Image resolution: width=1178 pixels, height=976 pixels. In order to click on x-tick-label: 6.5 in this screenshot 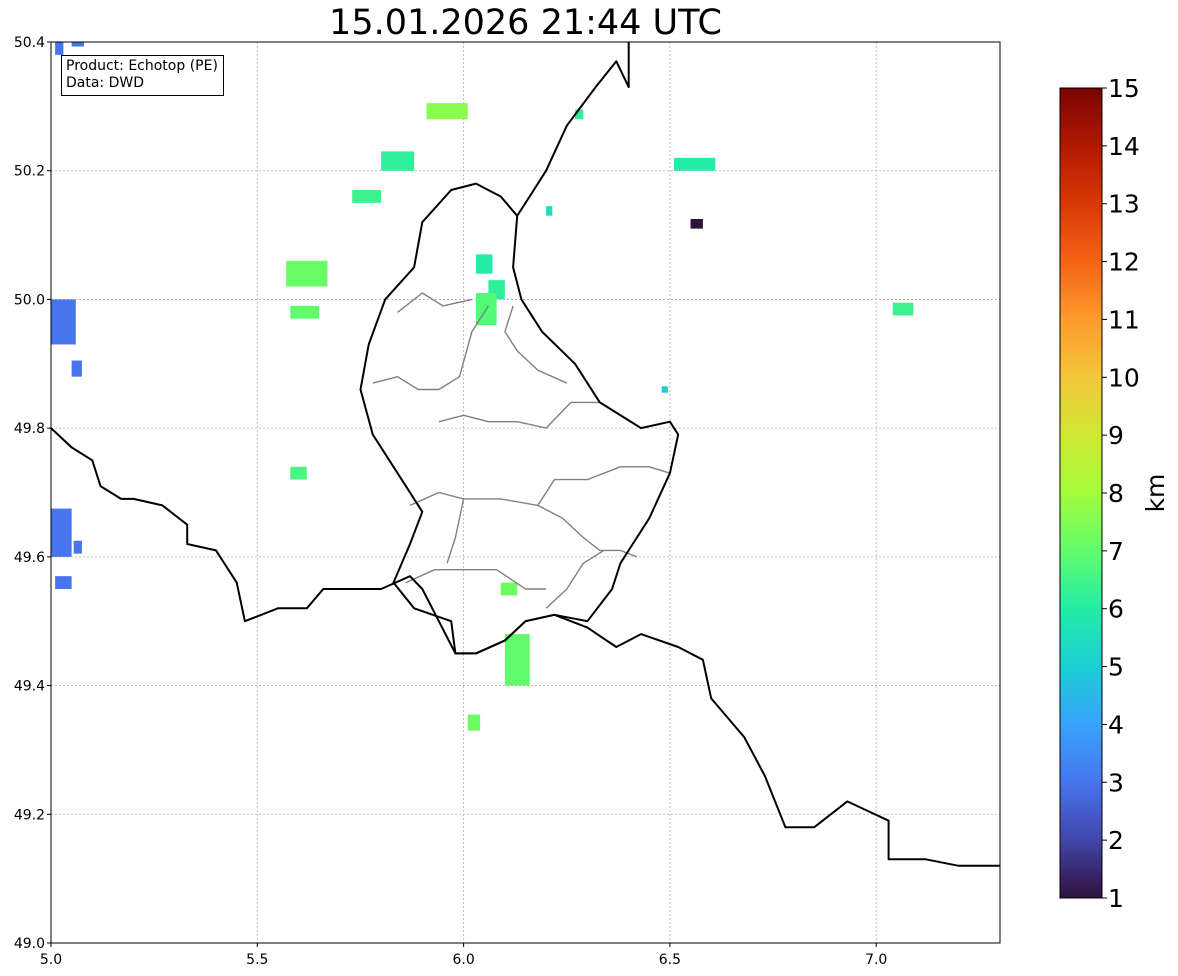, I will do `click(670, 960)`.